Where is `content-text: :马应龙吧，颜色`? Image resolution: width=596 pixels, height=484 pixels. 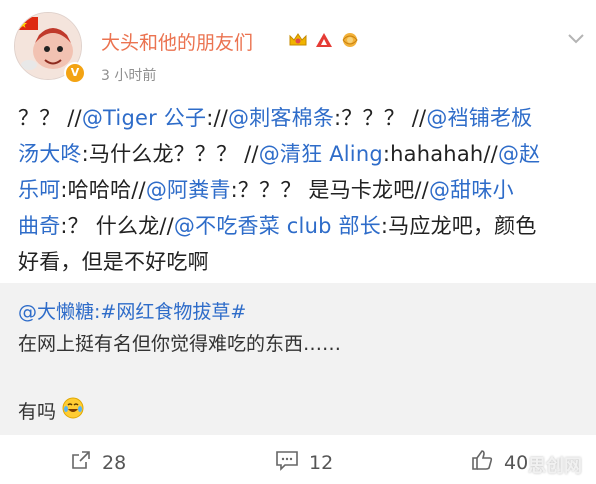
content-text: :马应龙吧，颜色 is located at coordinates (458, 226).